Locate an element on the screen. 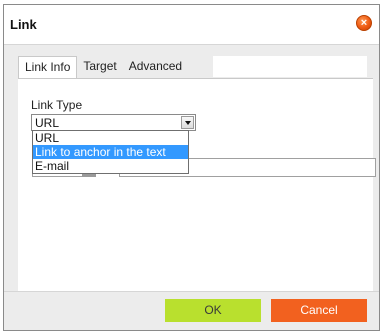  tab-advanced: Advanced is located at coordinates (155, 67).